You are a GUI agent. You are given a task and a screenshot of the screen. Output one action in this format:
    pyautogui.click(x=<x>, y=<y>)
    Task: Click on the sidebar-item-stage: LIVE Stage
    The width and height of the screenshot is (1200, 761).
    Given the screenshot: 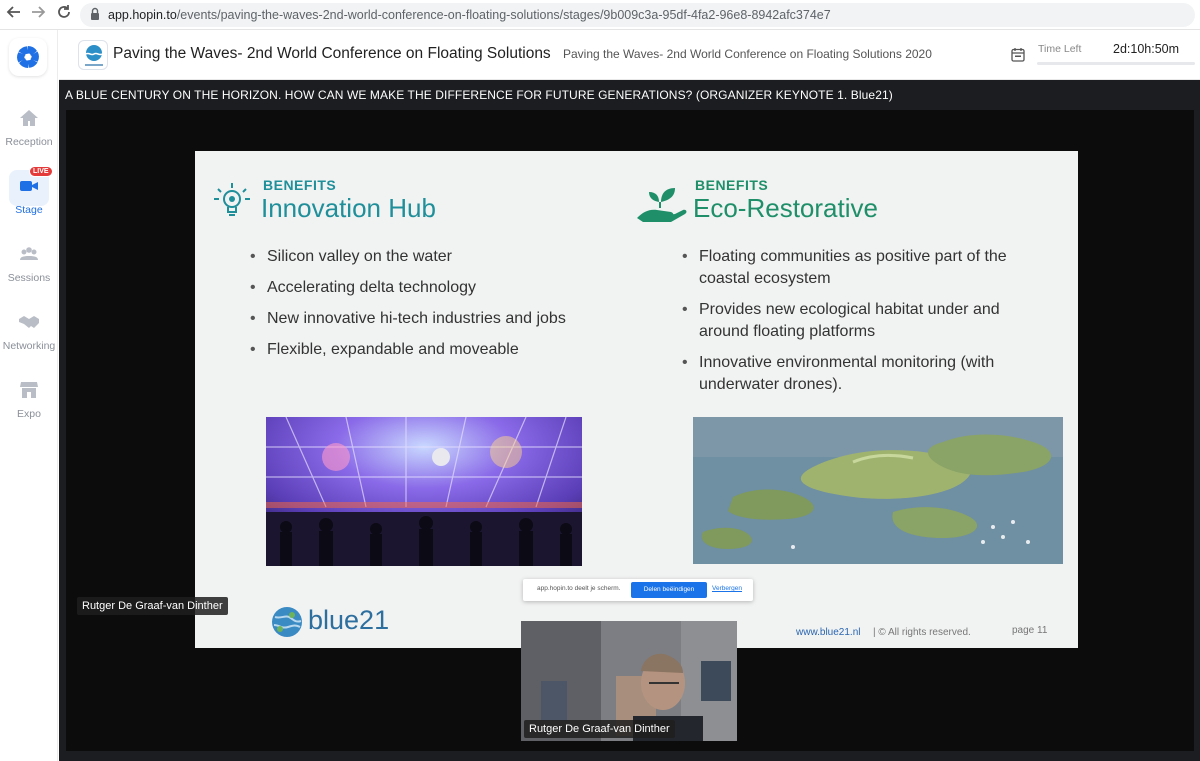 What is the action you would take?
    pyautogui.click(x=29, y=200)
    